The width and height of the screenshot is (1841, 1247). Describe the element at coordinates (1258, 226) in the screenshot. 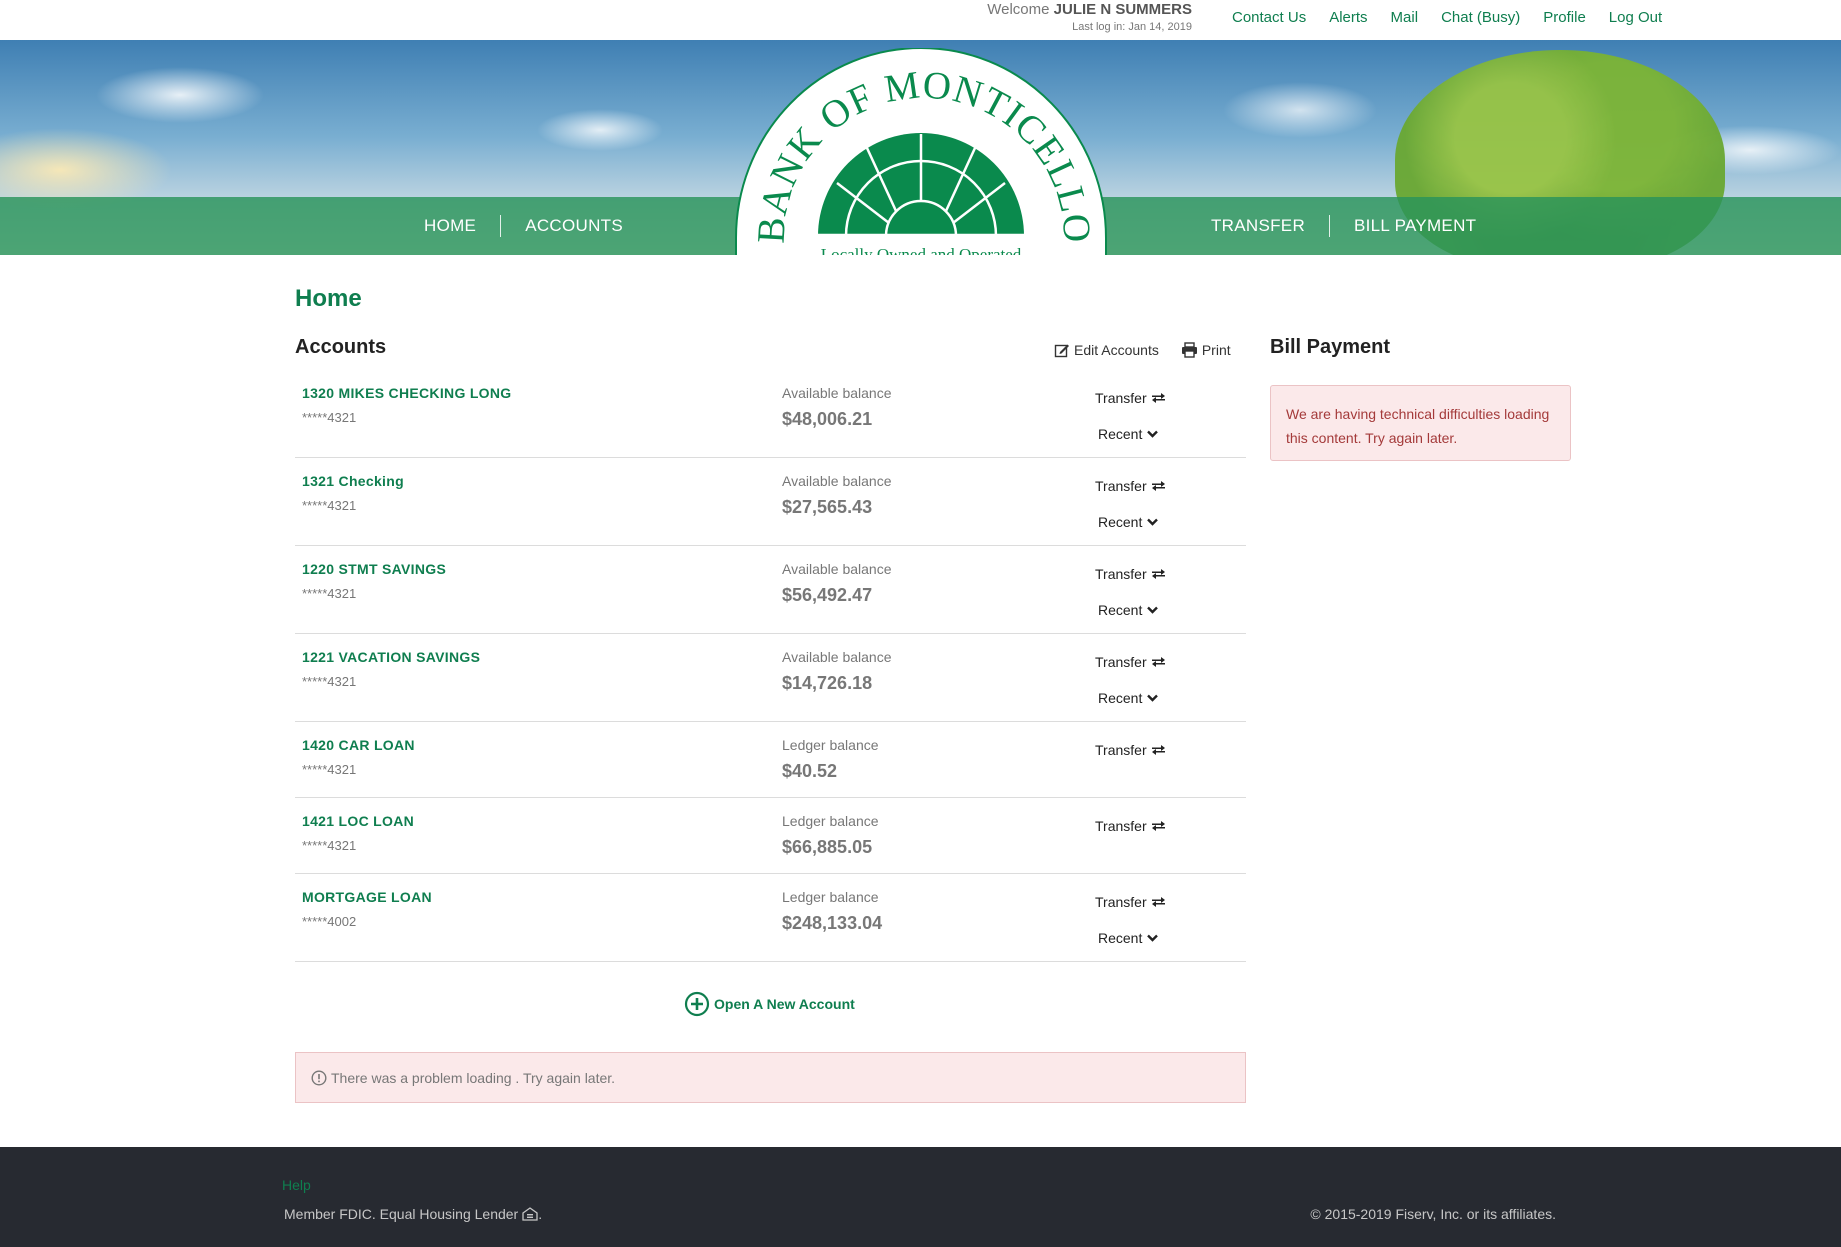

I see `nav-transfer: TRANSFER` at that location.